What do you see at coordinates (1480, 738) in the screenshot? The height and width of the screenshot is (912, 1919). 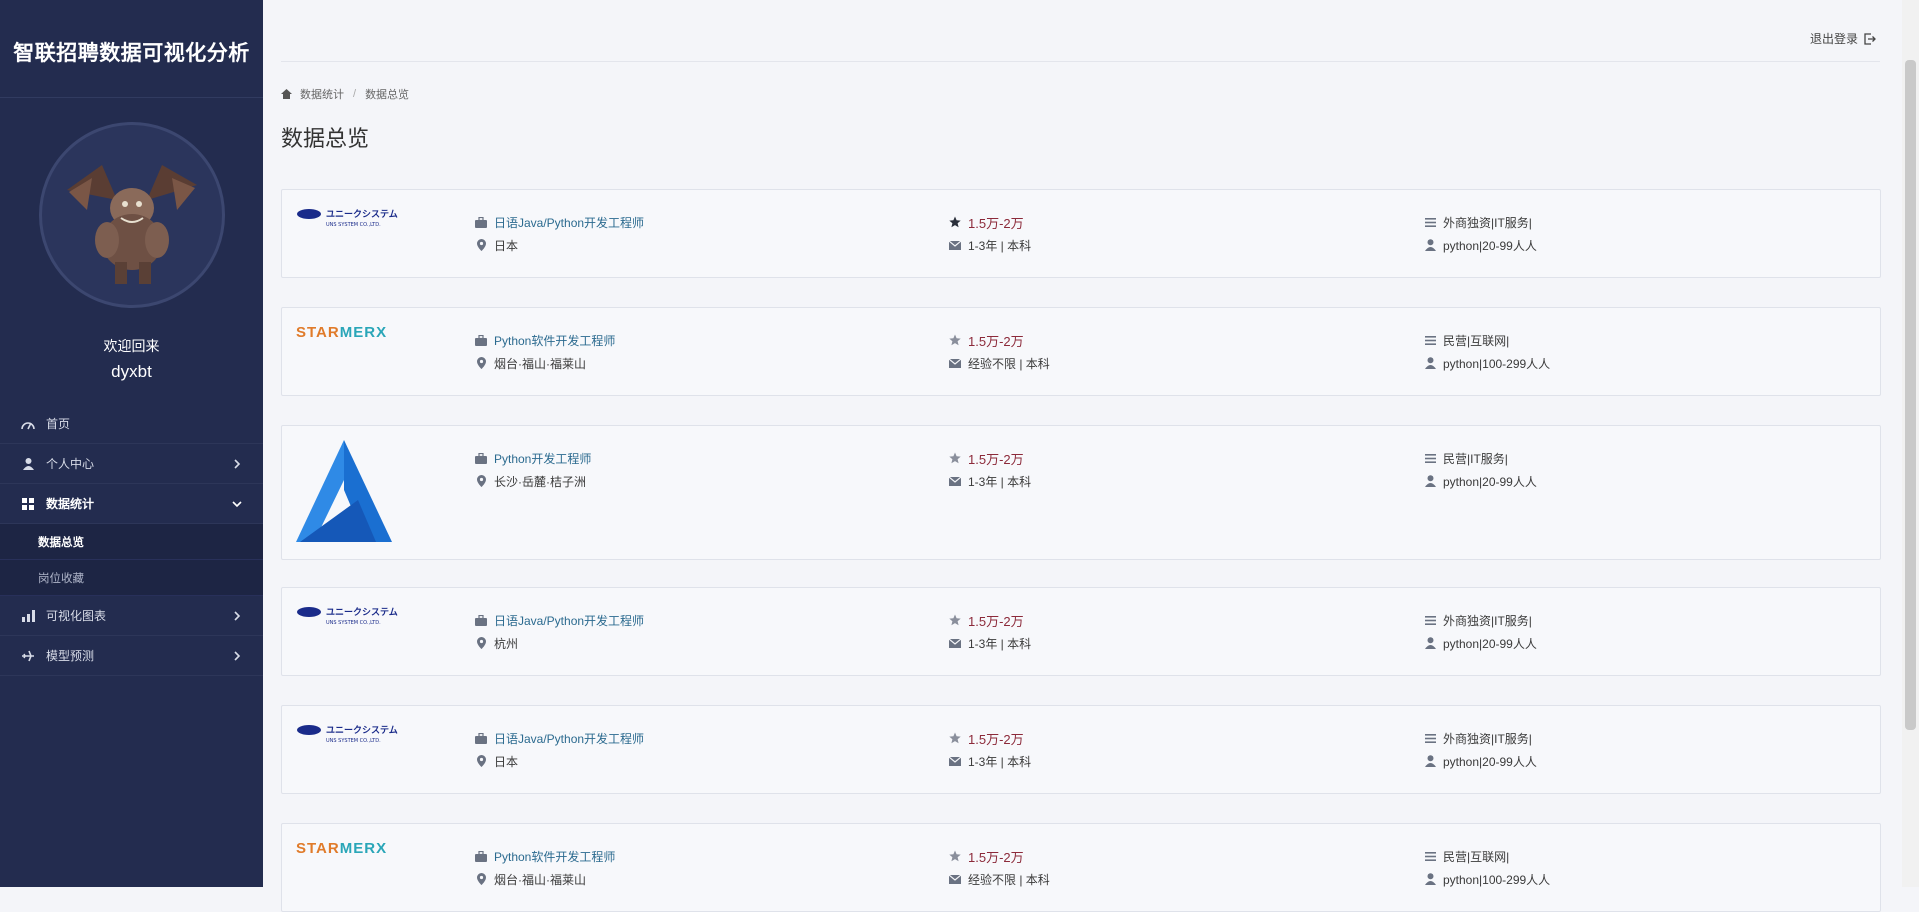 I see `company-type-row: 外商独资|IT服务|` at bounding box center [1480, 738].